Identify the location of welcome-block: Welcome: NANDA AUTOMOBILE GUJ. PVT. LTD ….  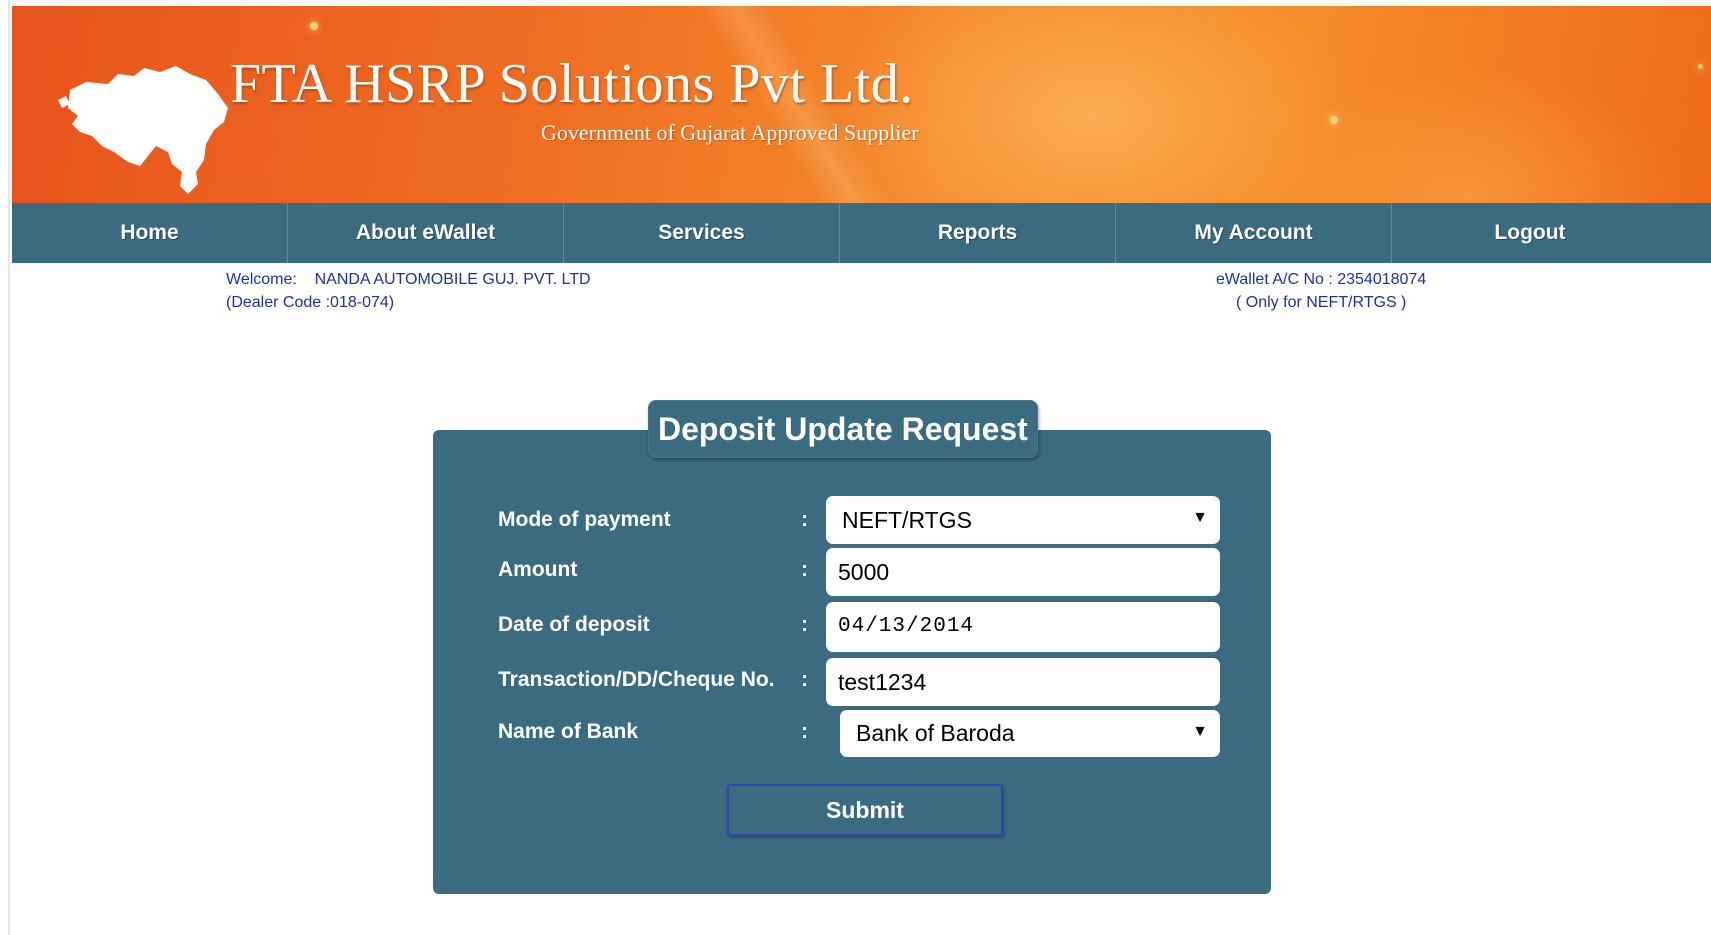
(408, 291).